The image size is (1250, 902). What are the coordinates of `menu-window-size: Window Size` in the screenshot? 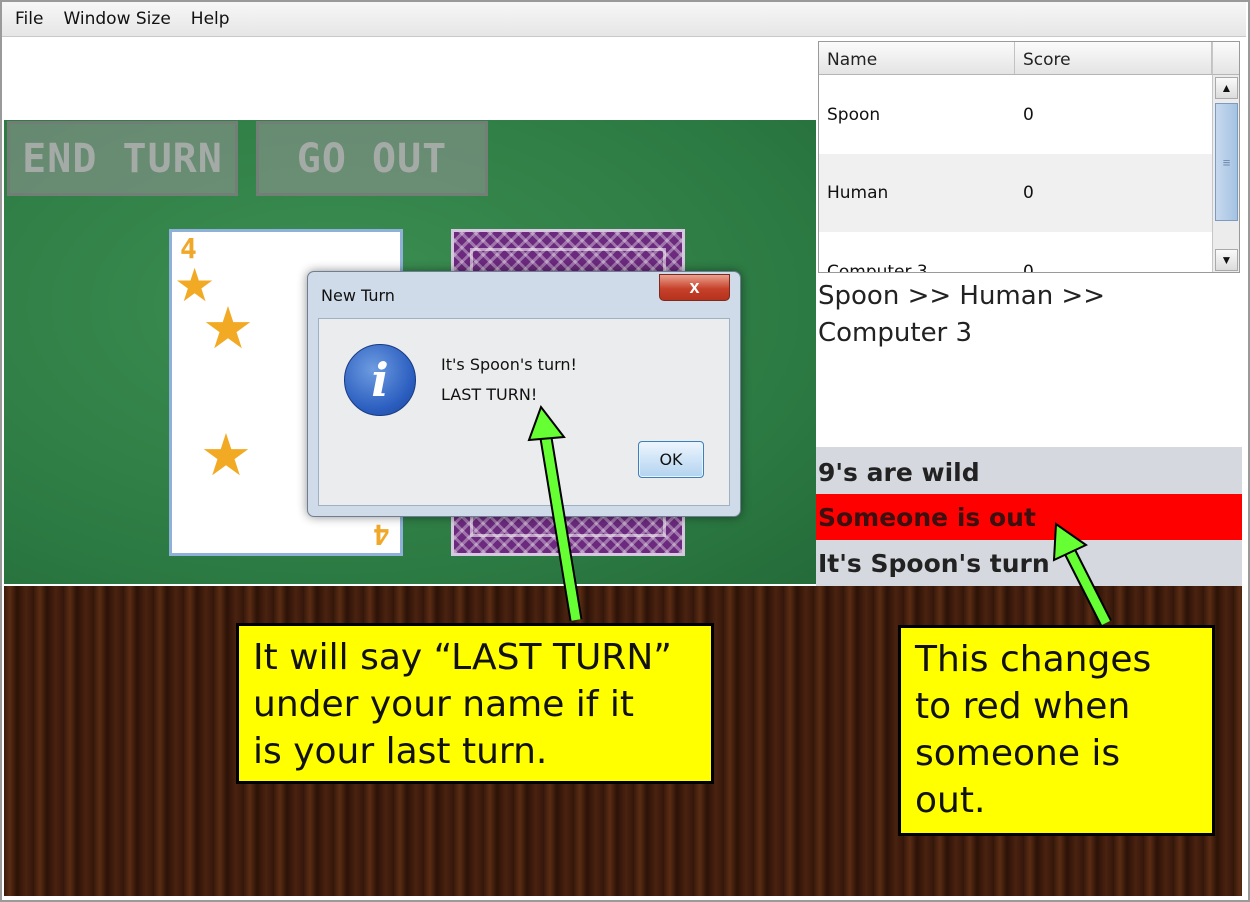 It's located at (116, 19).